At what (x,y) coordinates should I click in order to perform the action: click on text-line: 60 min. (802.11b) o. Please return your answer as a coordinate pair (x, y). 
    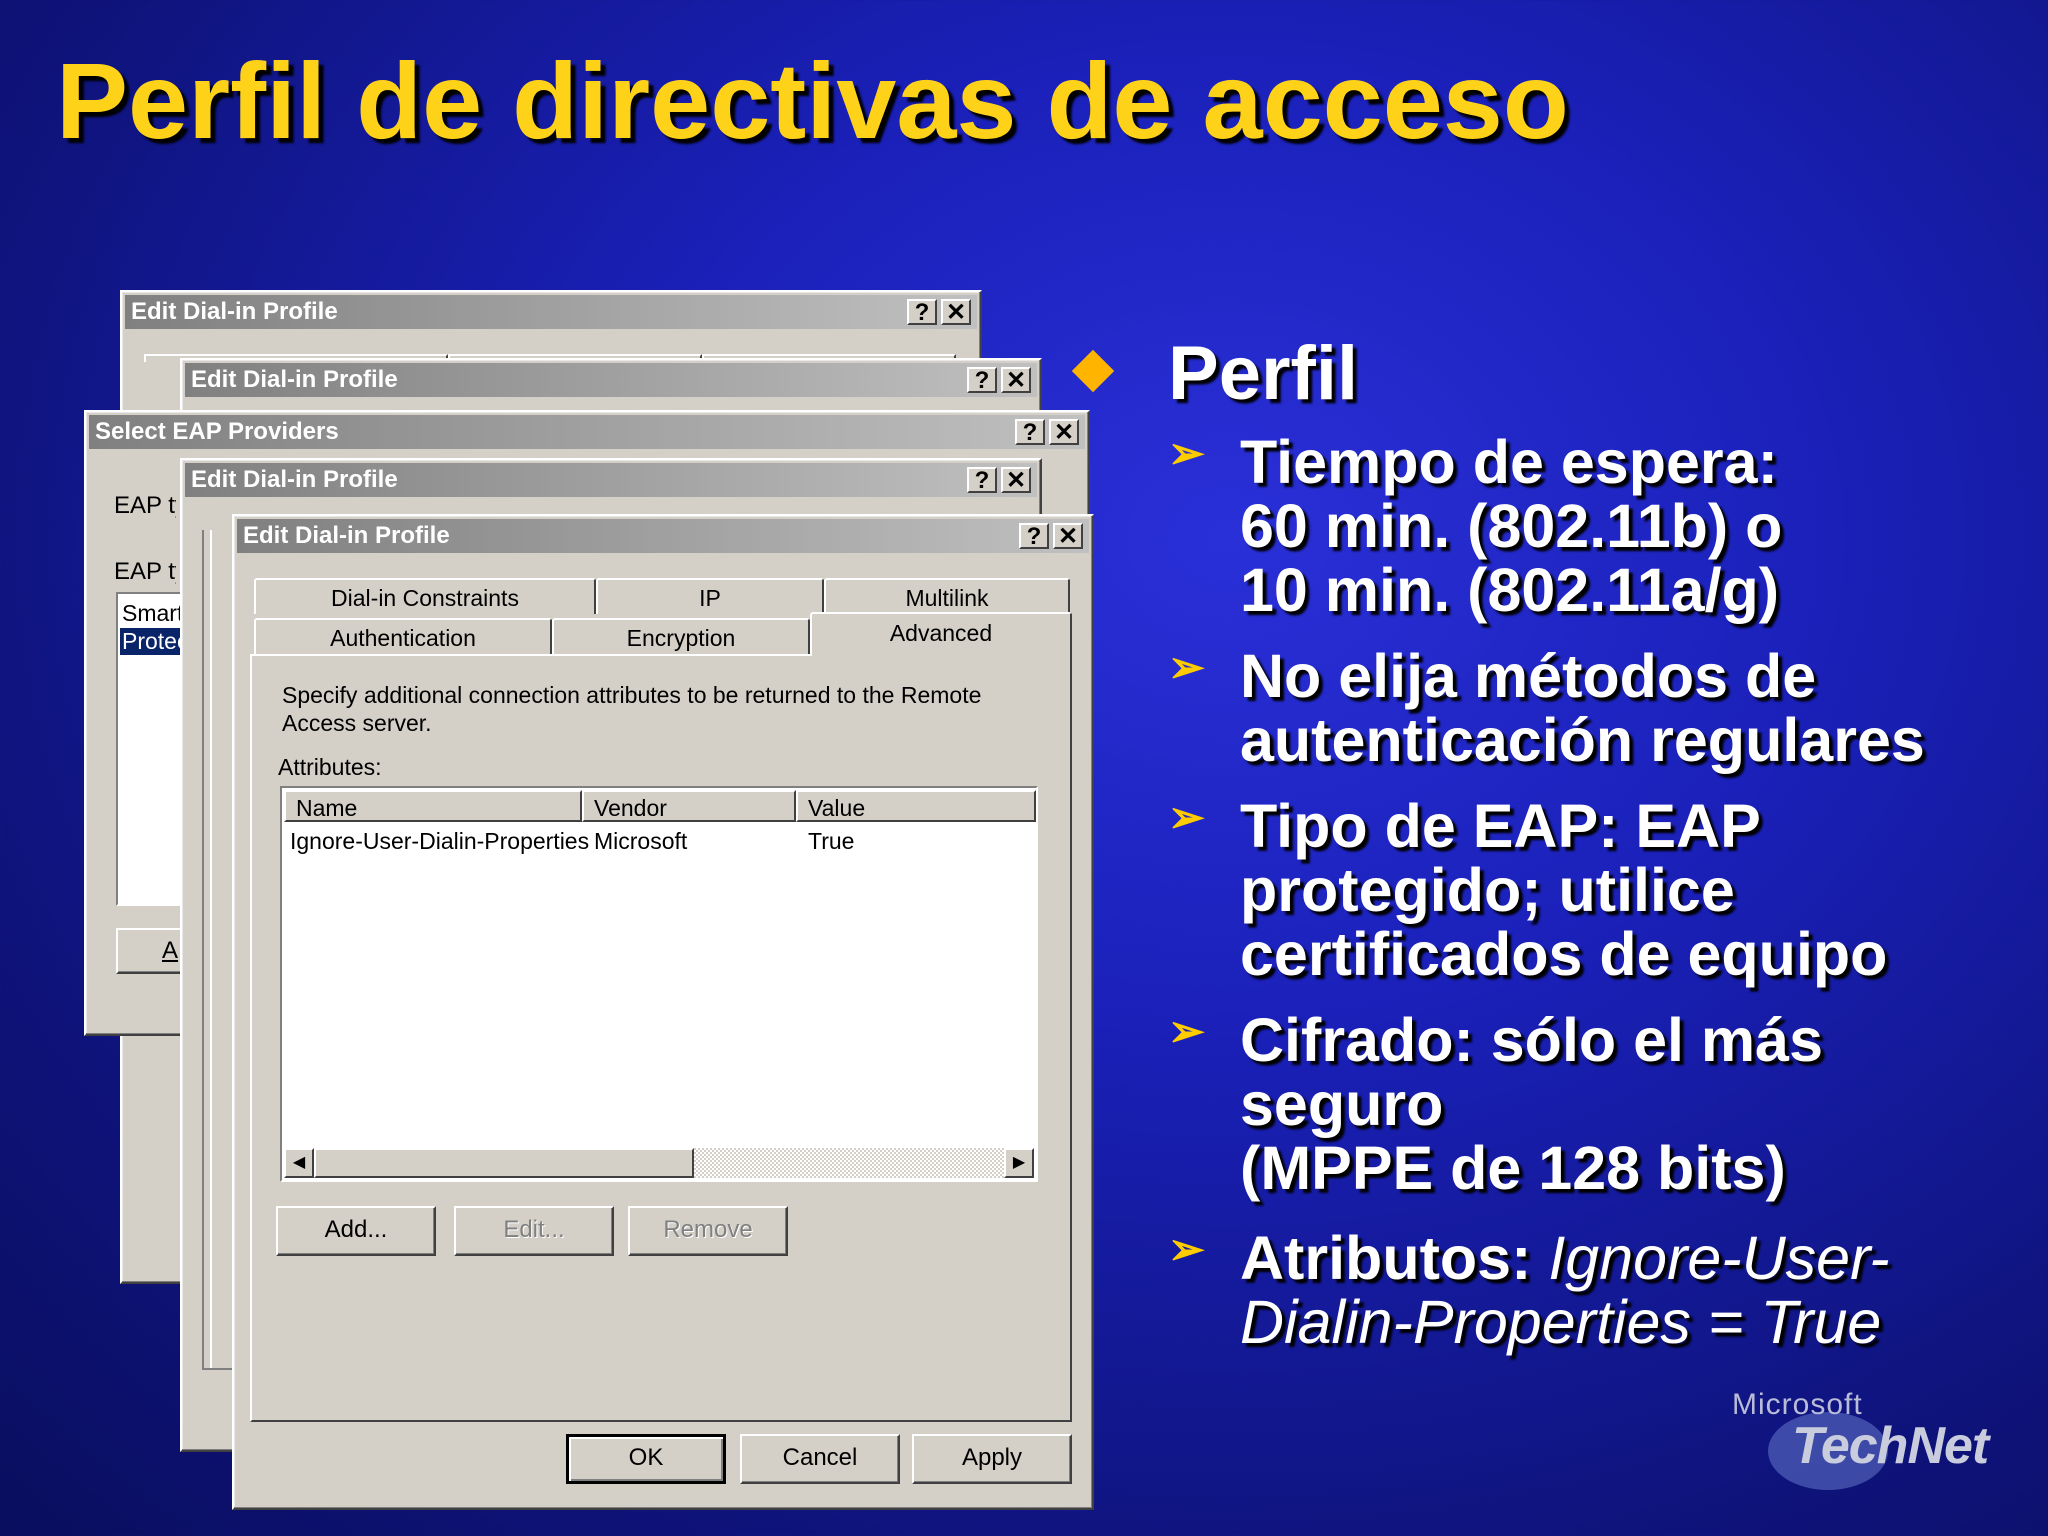
    Looking at the image, I should click on (1511, 526).